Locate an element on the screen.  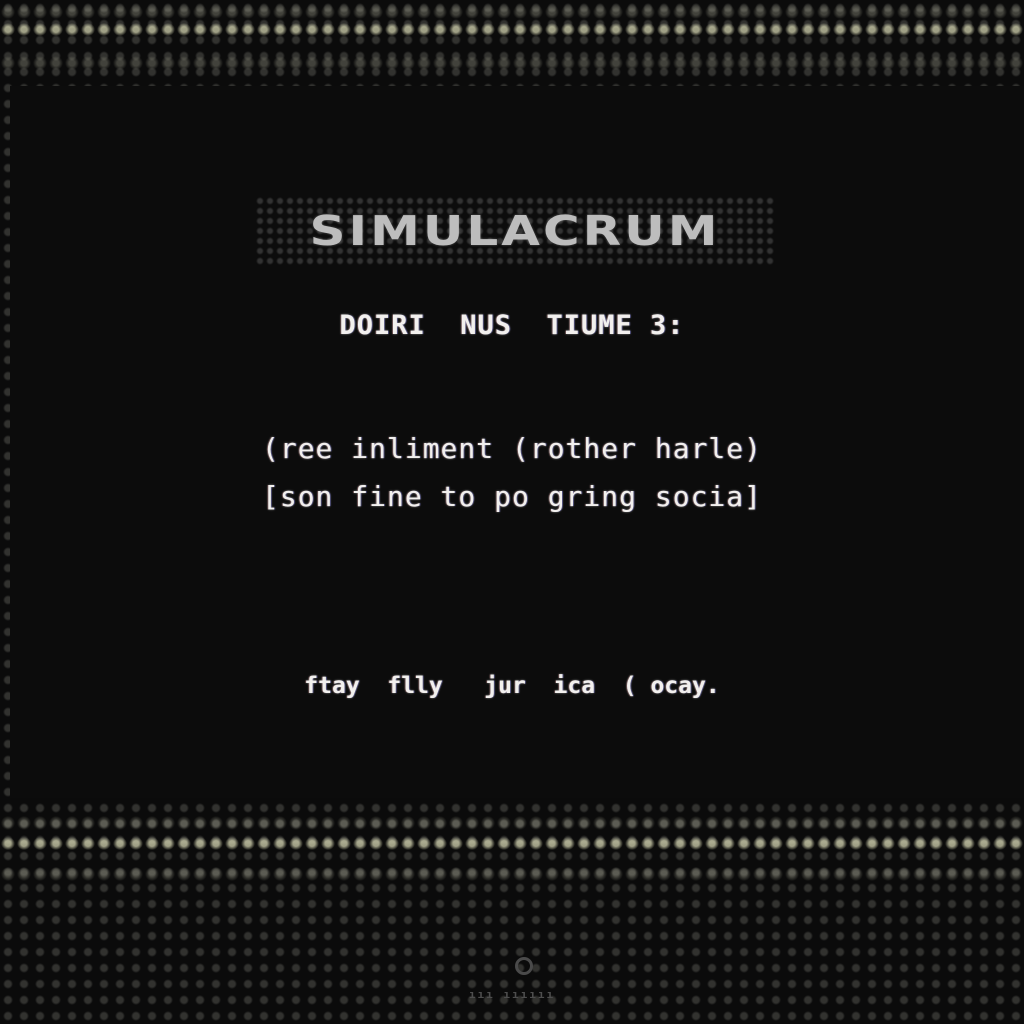
continue-prompt: ftay flly jur ica ( ocay. is located at coordinates (512, 686).